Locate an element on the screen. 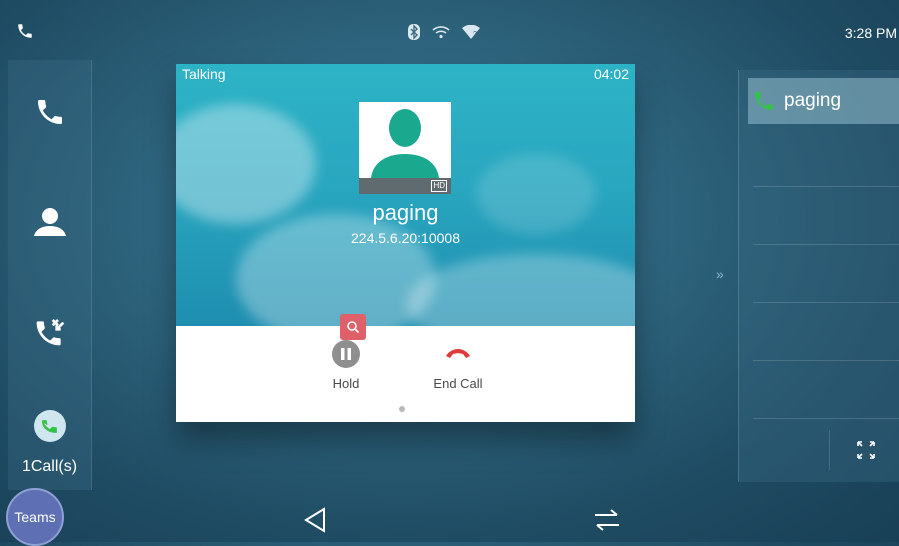  sidebar-item-dial is located at coordinates (49, 112).